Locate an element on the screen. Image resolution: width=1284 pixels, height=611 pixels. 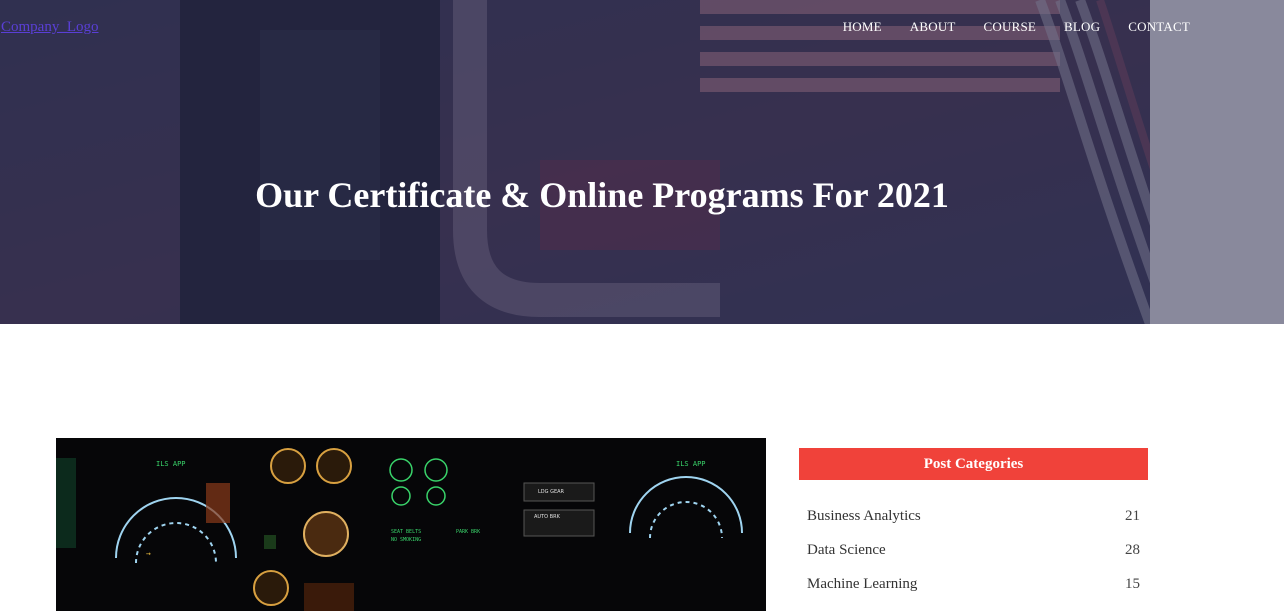
nav-contact: CONTACT is located at coordinates (1159, 27).